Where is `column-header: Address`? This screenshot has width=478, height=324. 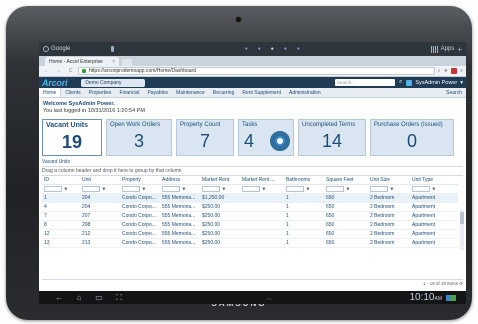
column-header: Address is located at coordinates (180, 180).